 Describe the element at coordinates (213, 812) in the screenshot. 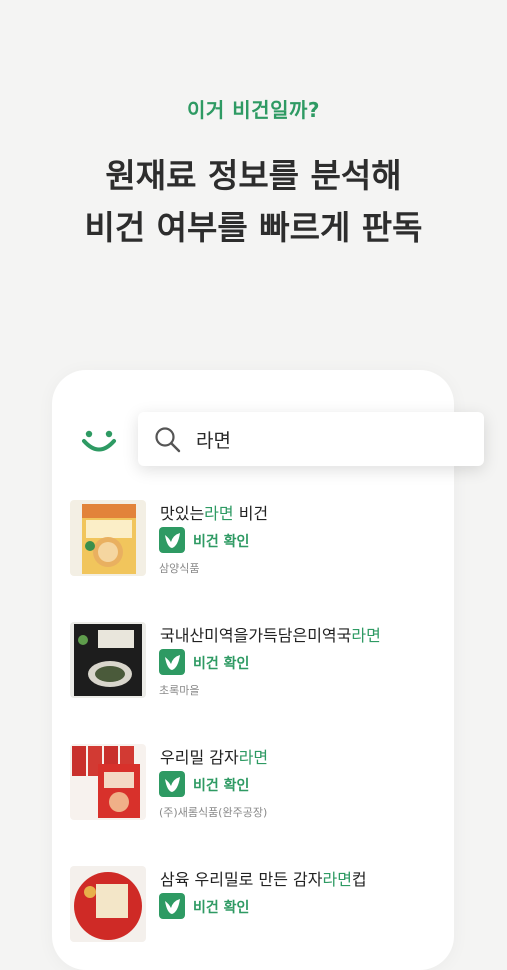

I see `manufacturer: (주)새롬식품(완주공장)` at that location.